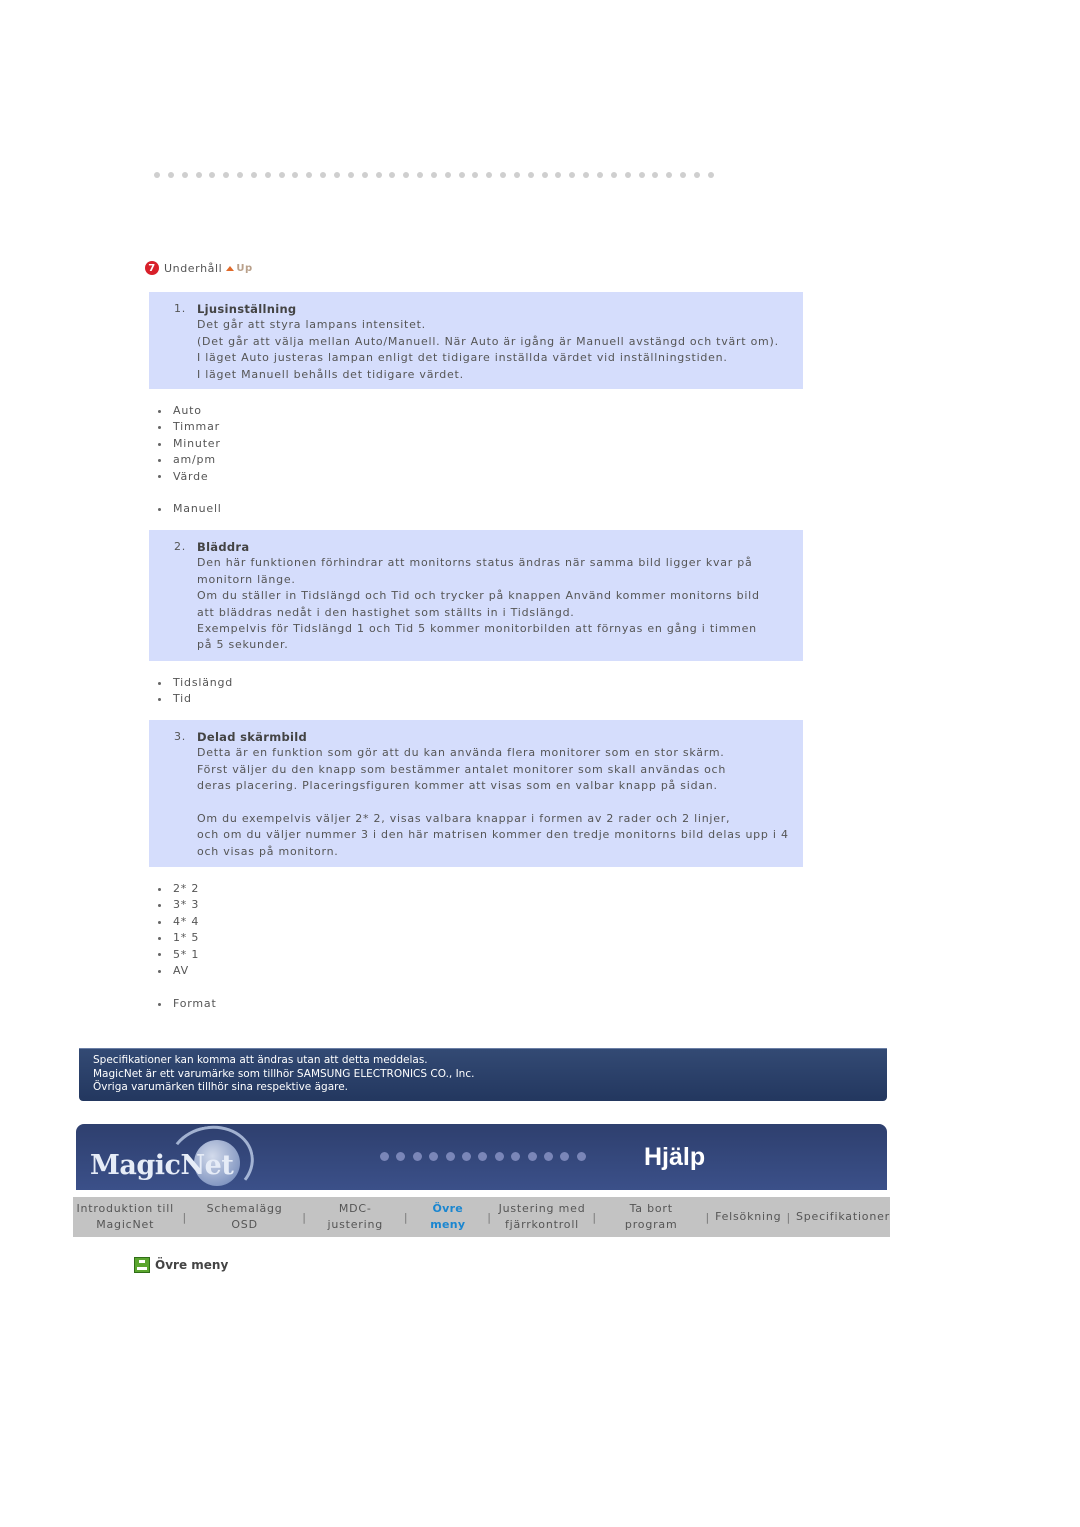 This screenshot has width=1080, height=1527. I want to click on list-item: Auto, so click(190, 411).